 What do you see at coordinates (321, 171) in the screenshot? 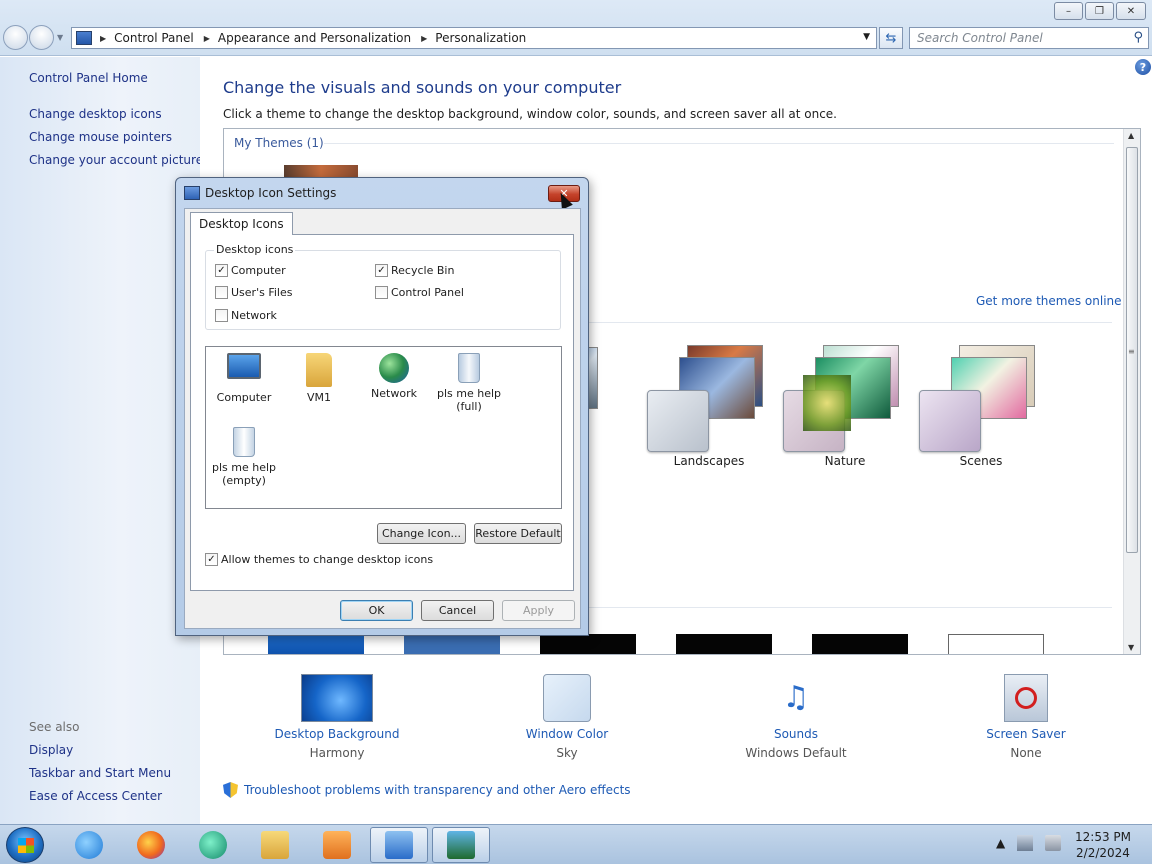
I see `my-theme-thumbnail` at bounding box center [321, 171].